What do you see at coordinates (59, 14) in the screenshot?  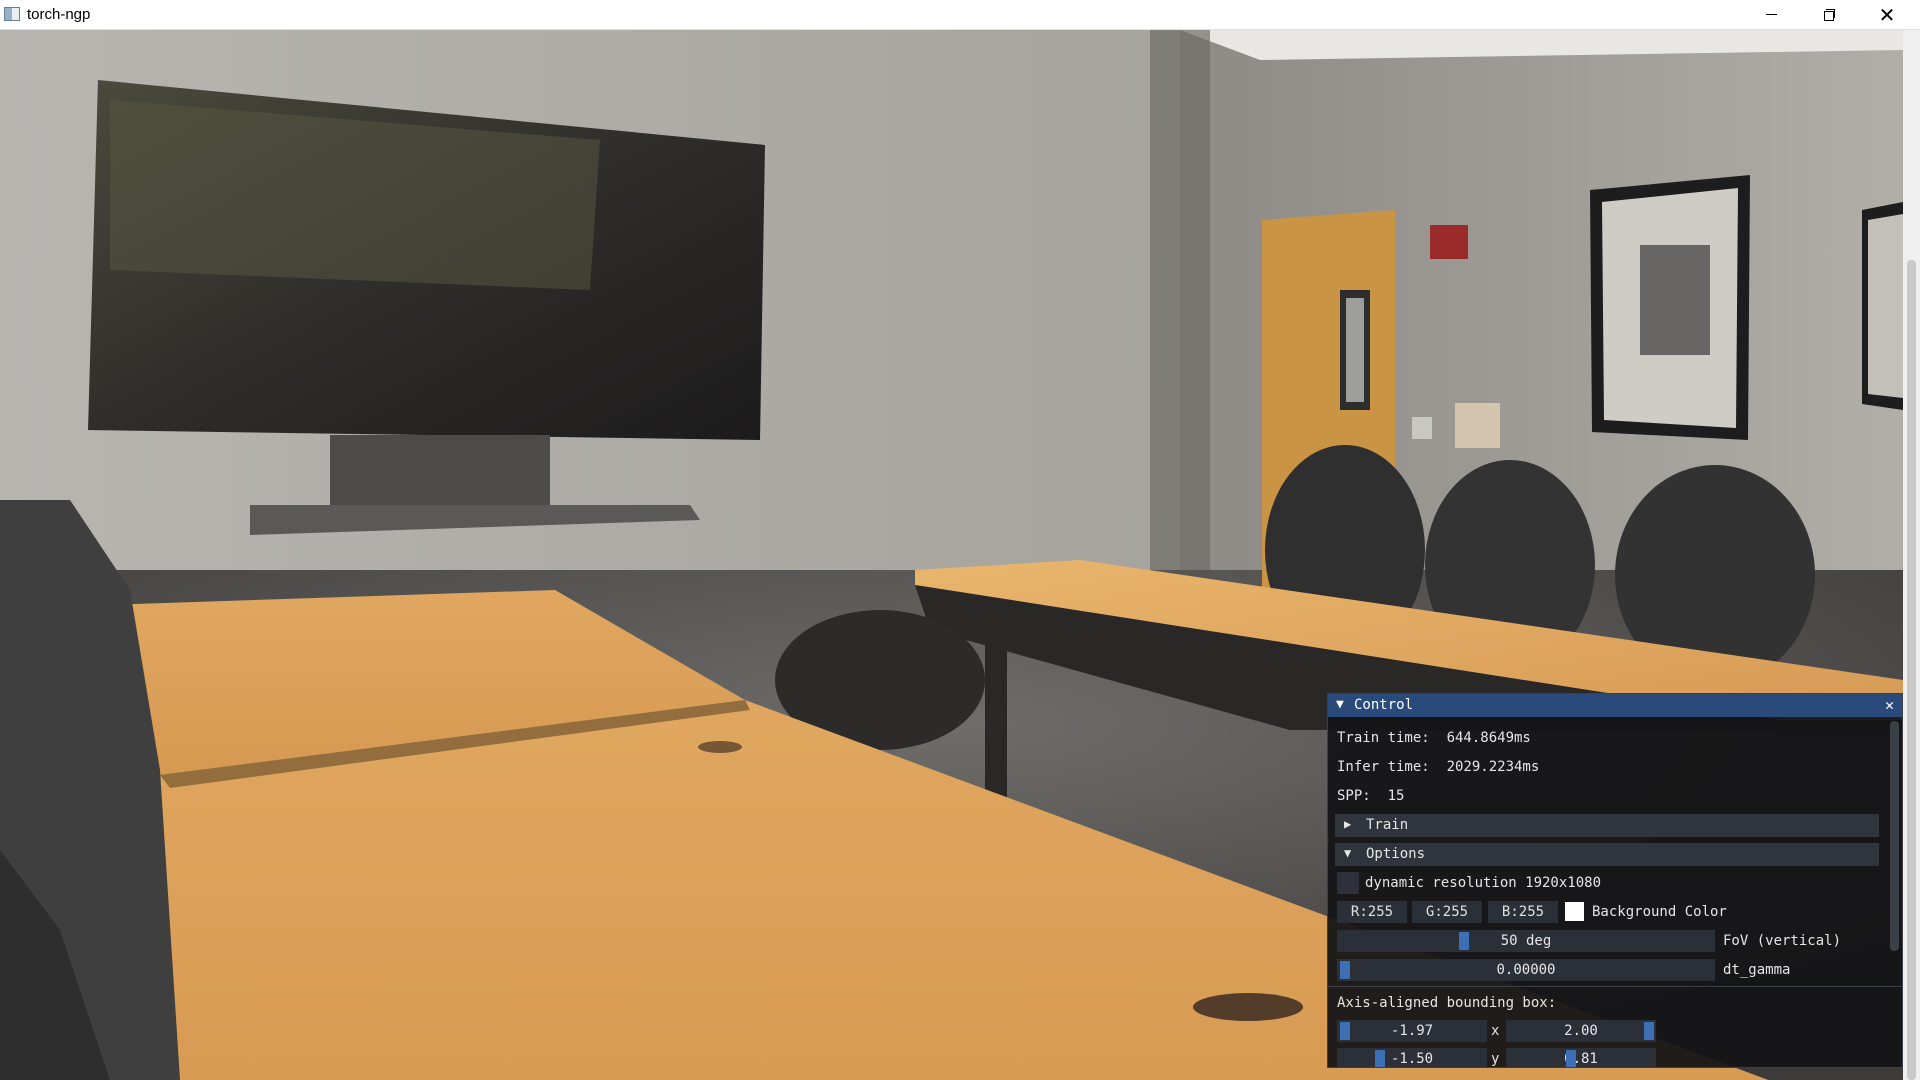 I see `window-title: torch-ngp` at bounding box center [59, 14].